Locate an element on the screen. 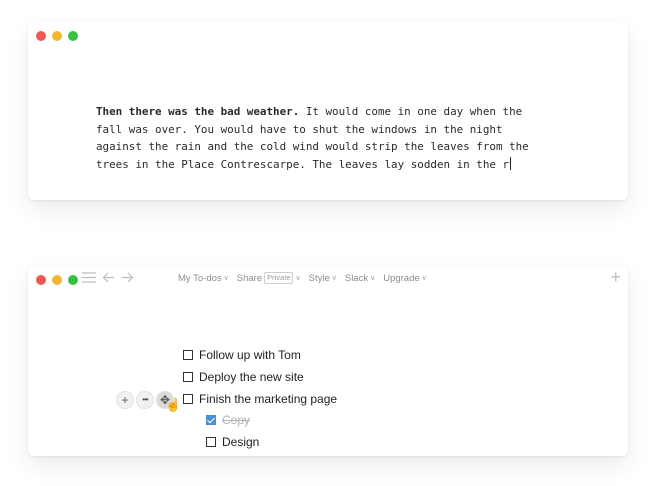 Image resolution: width=650 pixels, height=486 pixels. todo-item: Design is located at coordinates (232, 442).